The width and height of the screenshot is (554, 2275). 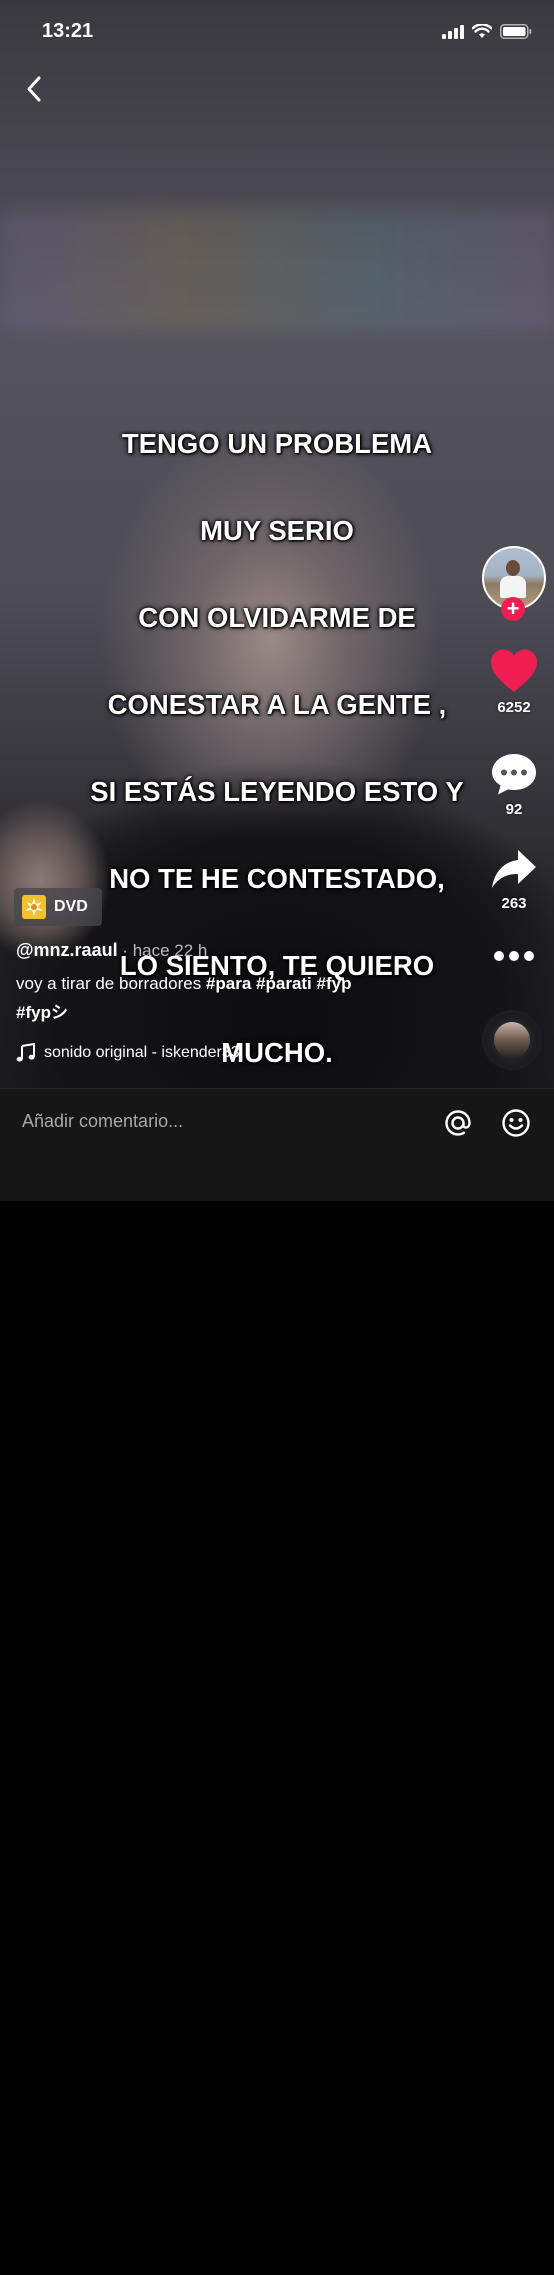 I want to click on username-link: @mnz.raaul, so click(x=67, y=950).